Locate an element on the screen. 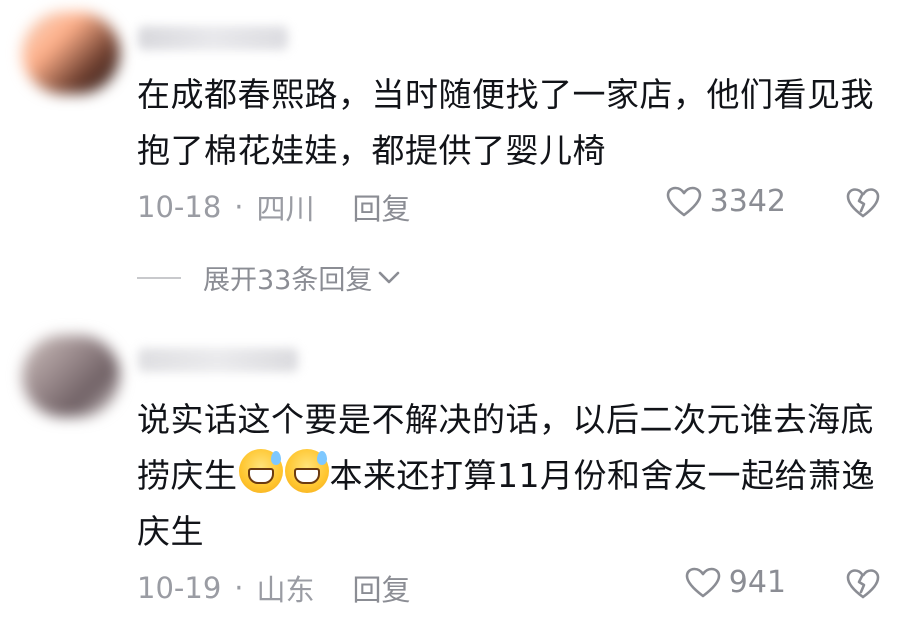 This screenshot has height=639, width=916. divider-line is located at coordinates (159, 277).